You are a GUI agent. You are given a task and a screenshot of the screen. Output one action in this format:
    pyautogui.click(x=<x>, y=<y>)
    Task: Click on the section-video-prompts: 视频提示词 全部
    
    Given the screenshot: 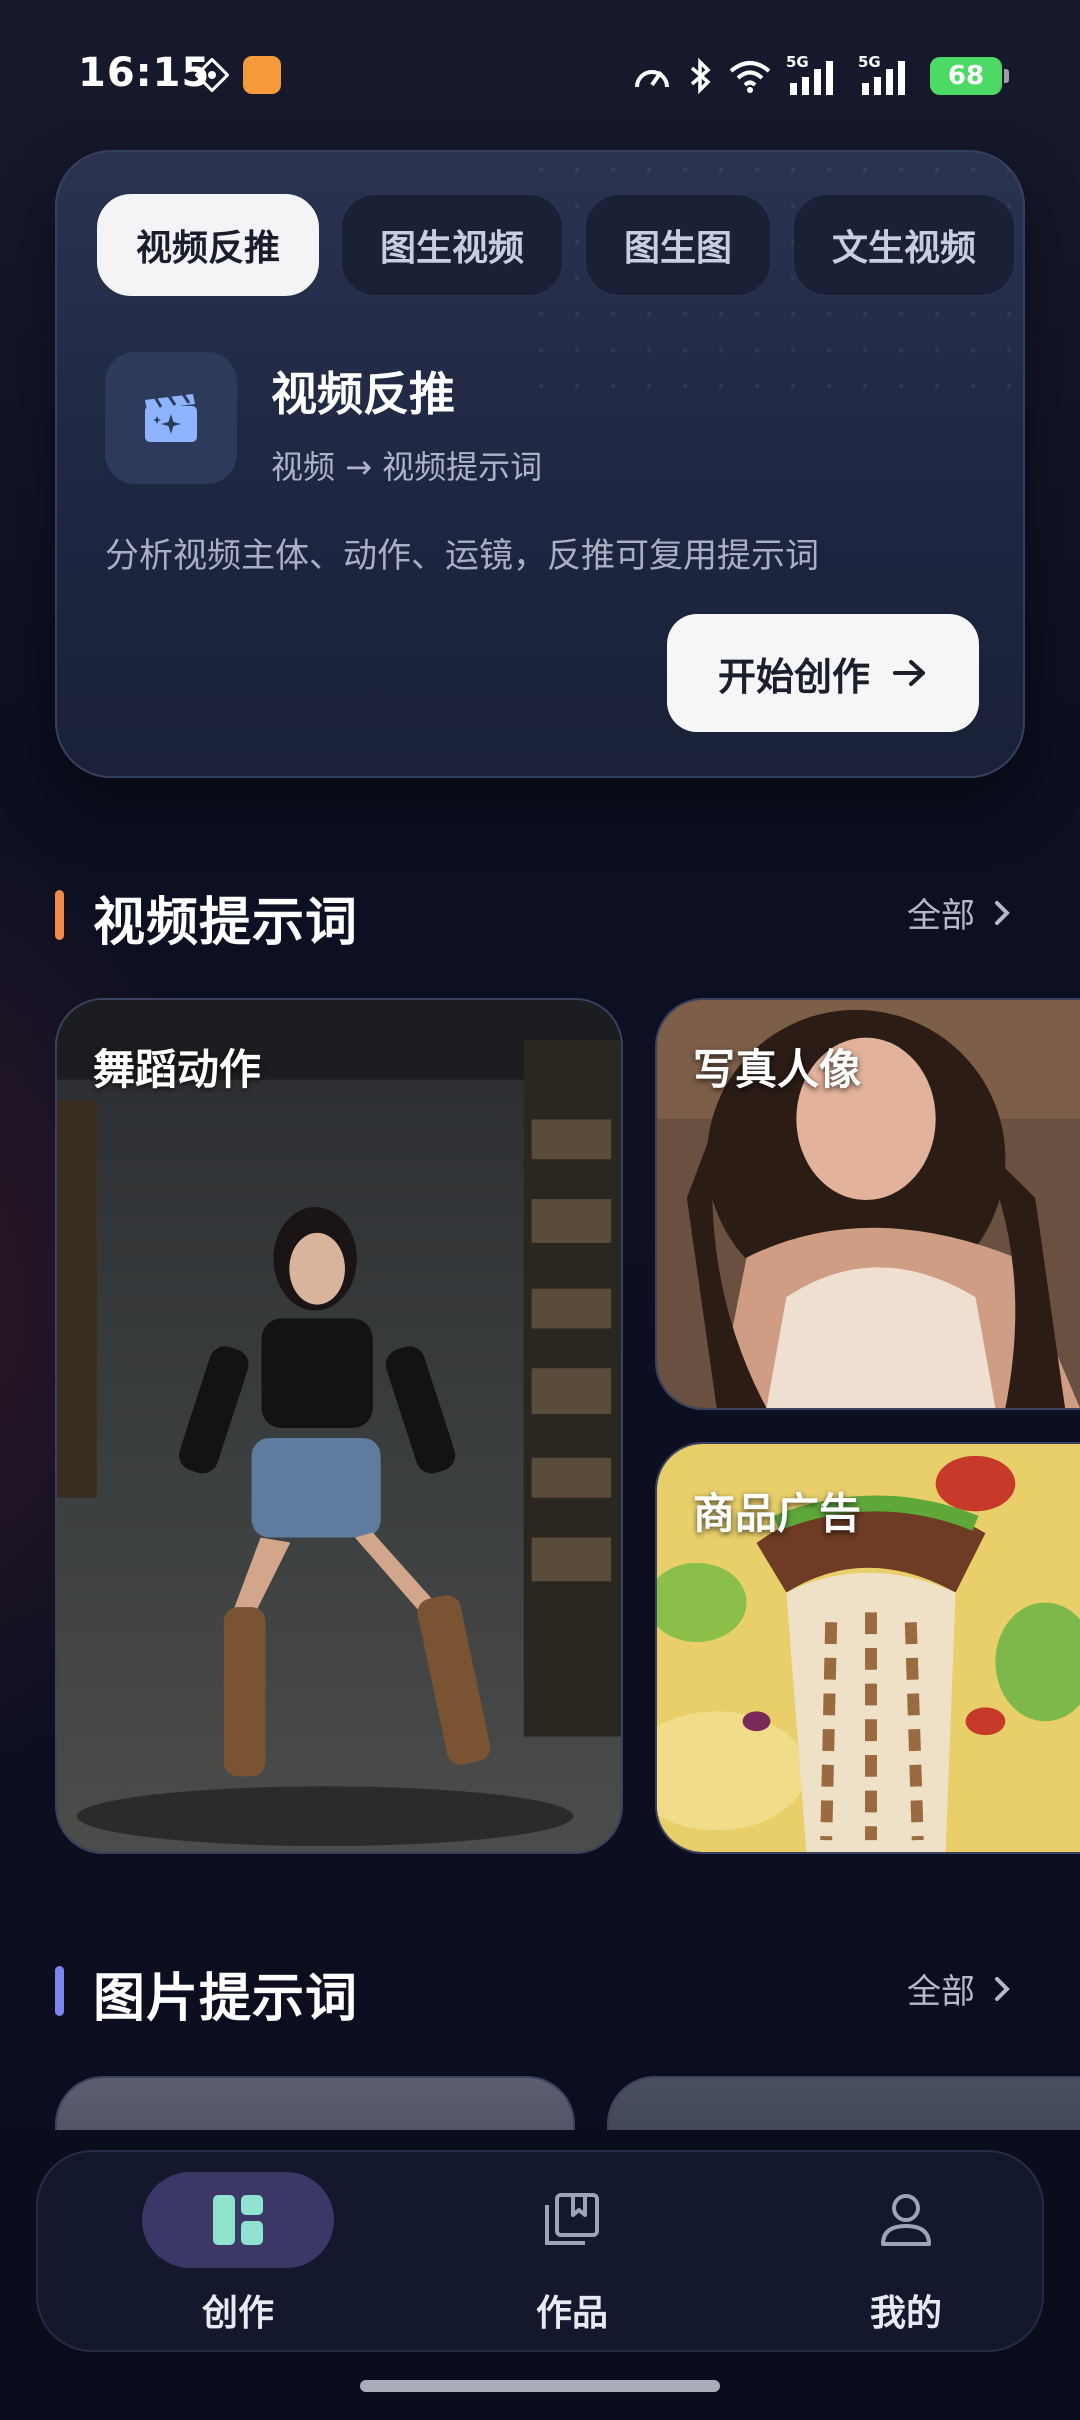 What is the action you would take?
    pyautogui.click(x=540, y=914)
    